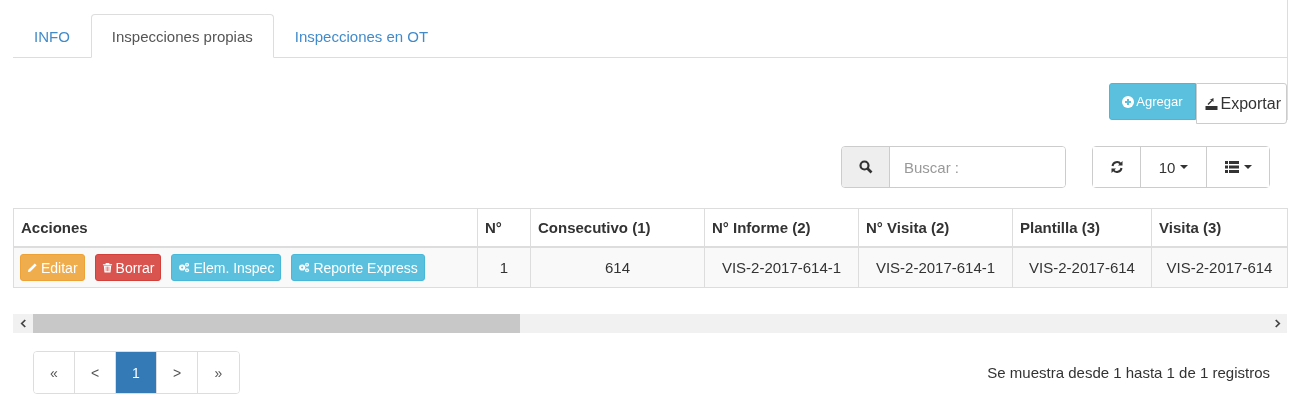 Image resolution: width=1291 pixels, height=407 pixels. Describe the element at coordinates (617, 267) in the screenshot. I see `table-cell: 614` at that location.